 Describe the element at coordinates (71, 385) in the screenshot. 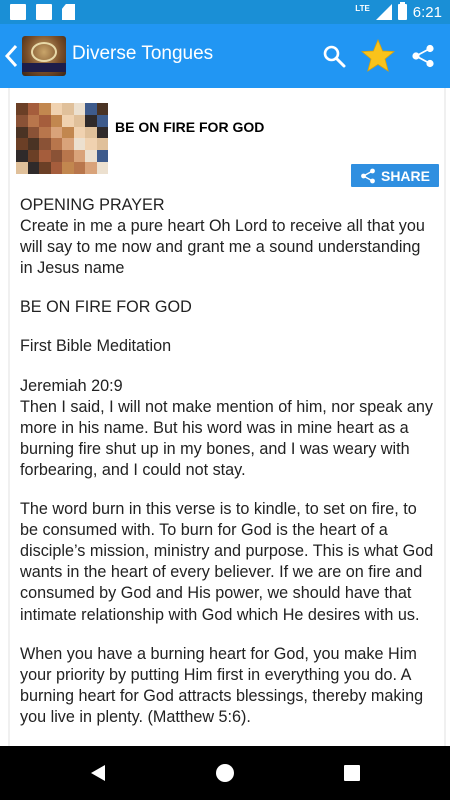

I see `post-text: Jeremiah 20:9` at that location.